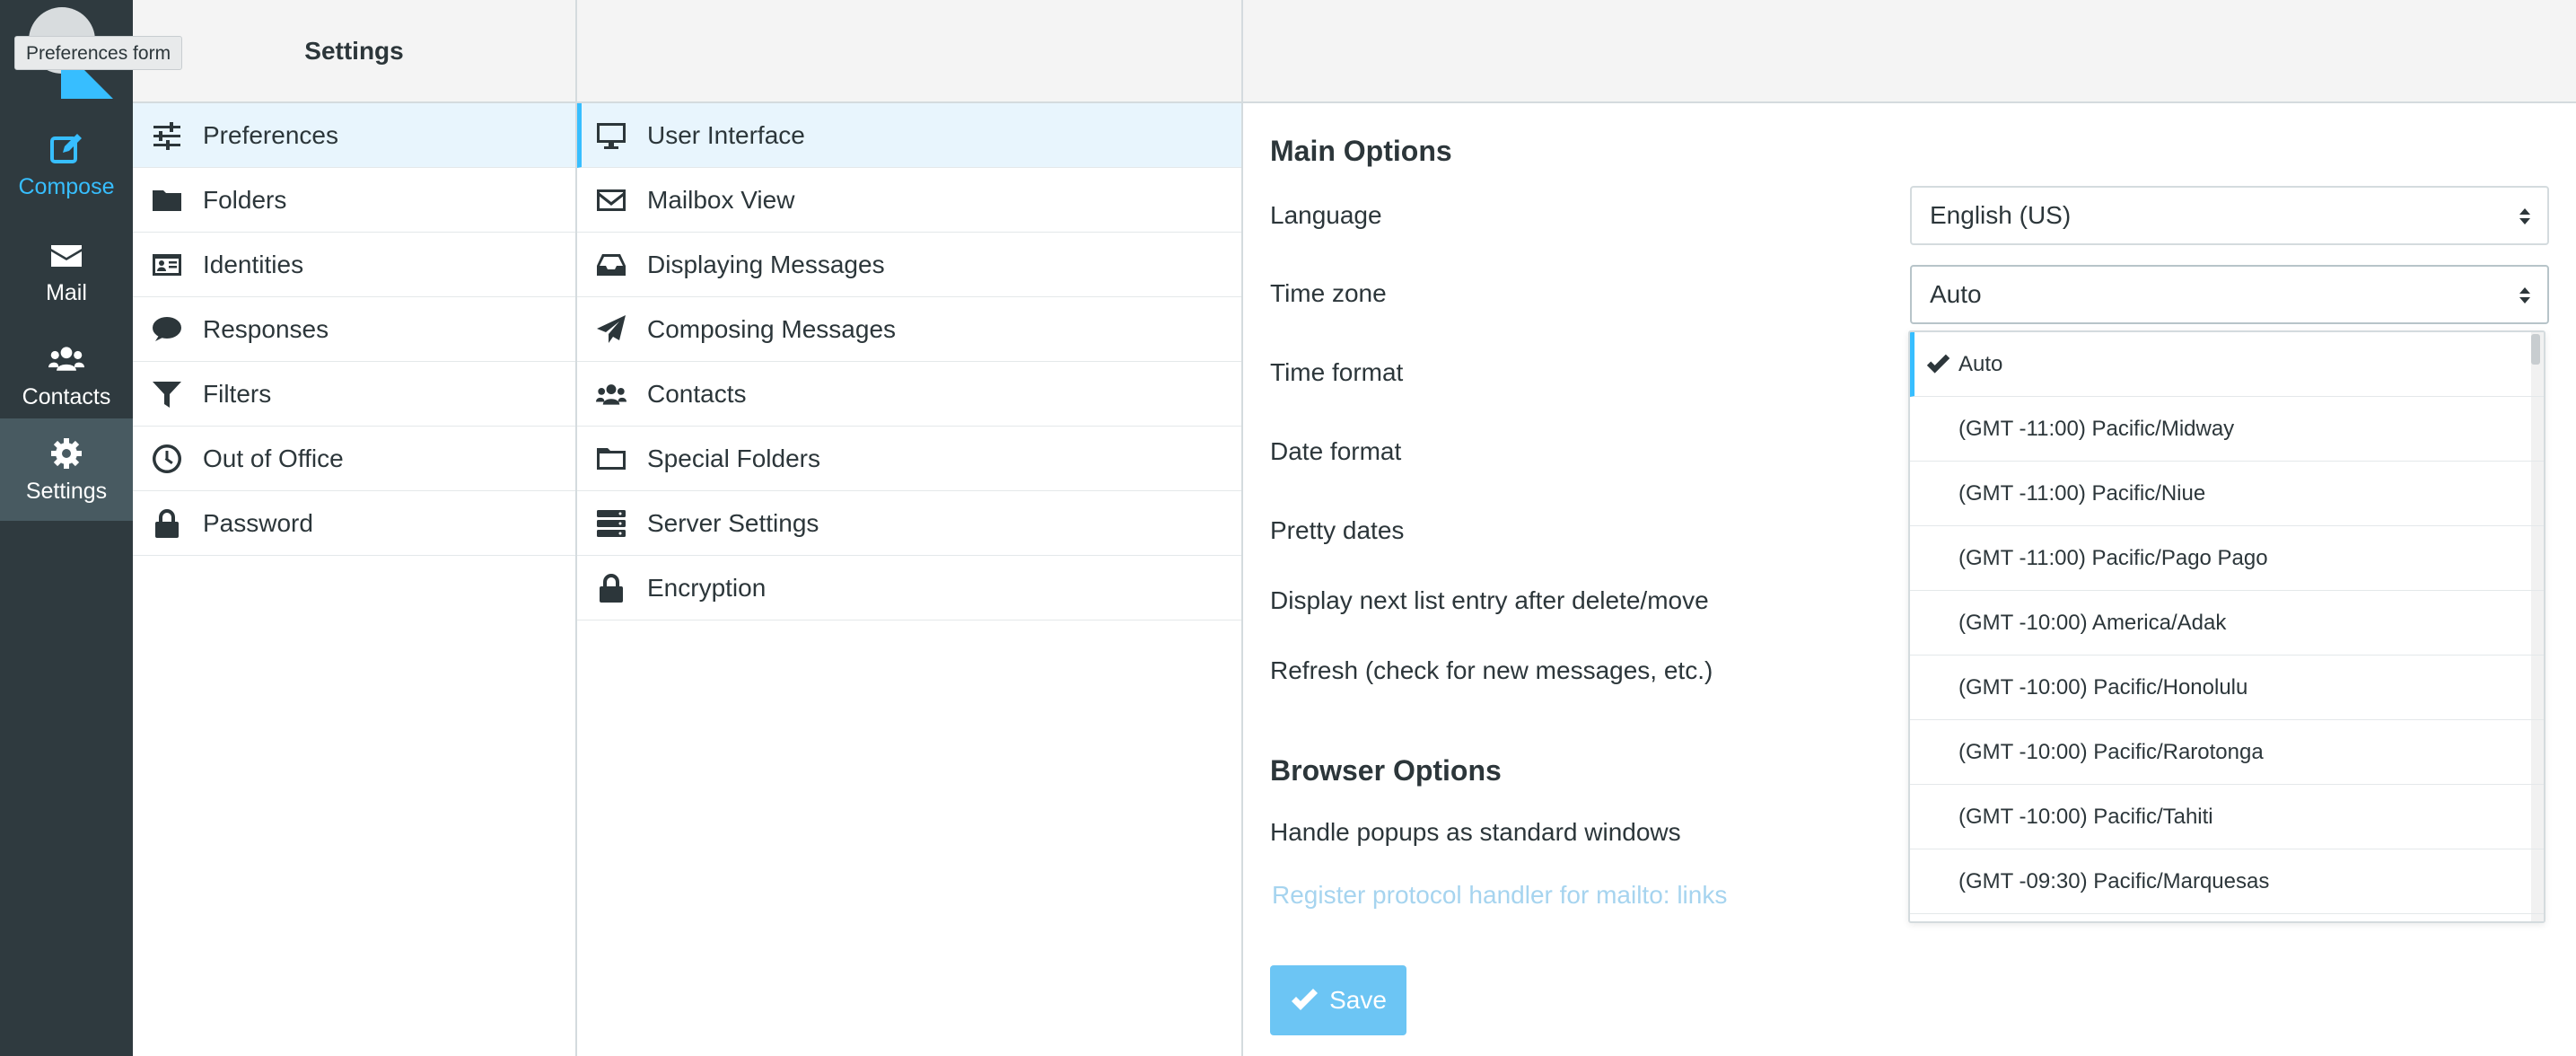 The height and width of the screenshot is (1056, 2576). What do you see at coordinates (167, 523) in the screenshot?
I see `lock-icon` at bounding box center [167, 523].